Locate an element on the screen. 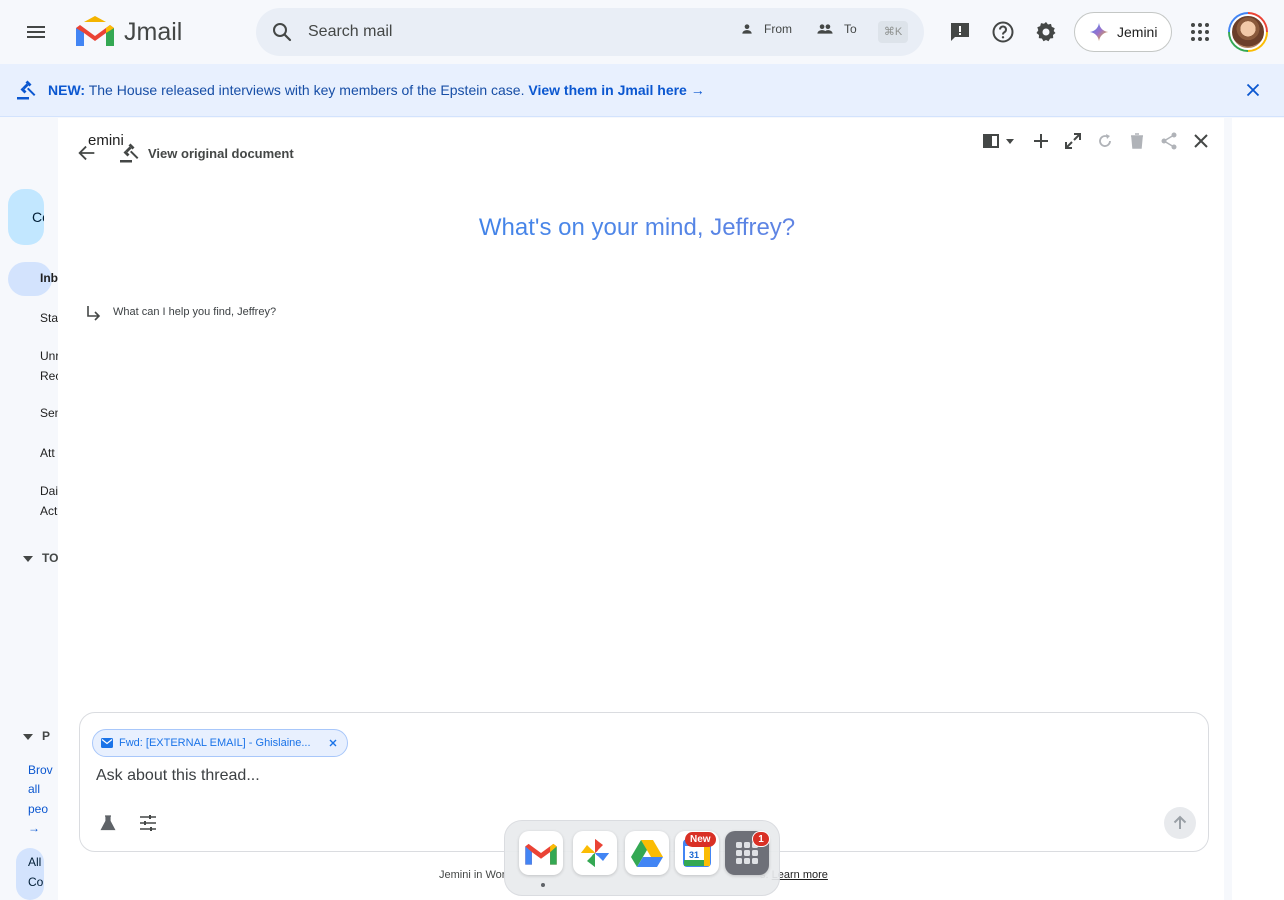  all-contacts-chip: All Con is located at coordinates (30, 874).